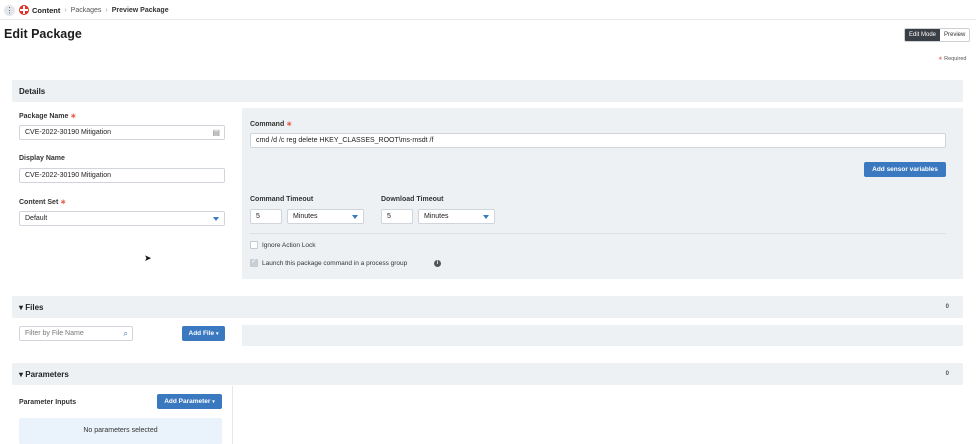  What do you see at coordinates (282, 199) in the screenshot?
I see `command-timeout-label: Command Timeout` at bounding box center [282, 199].